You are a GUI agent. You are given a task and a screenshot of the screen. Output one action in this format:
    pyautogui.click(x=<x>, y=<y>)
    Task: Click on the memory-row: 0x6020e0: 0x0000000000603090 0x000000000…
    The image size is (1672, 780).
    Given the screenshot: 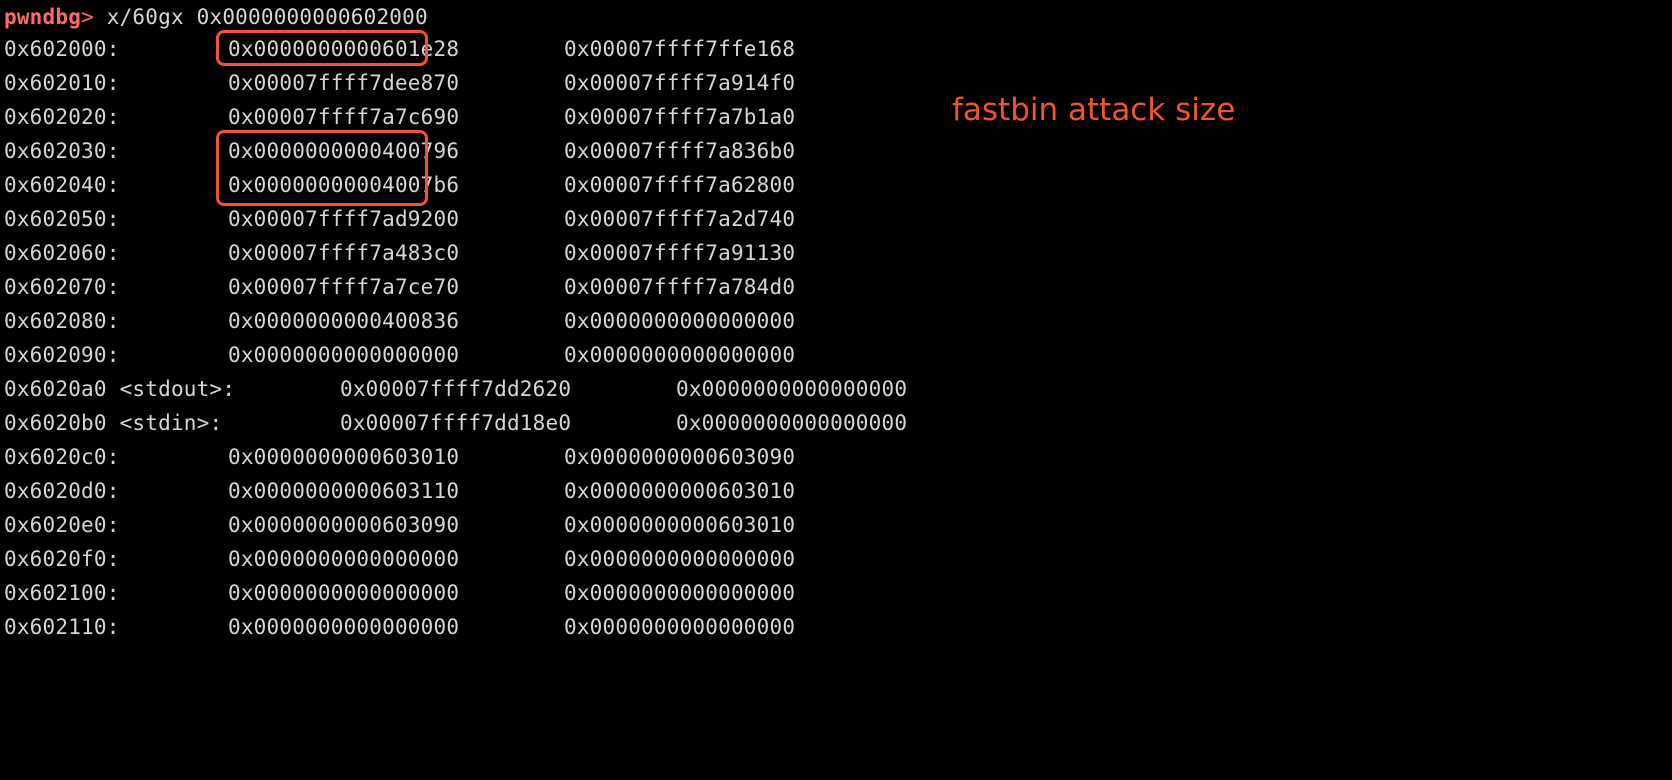 What is the action you would take?
    pyautogui.click(x=399, y=525)
    